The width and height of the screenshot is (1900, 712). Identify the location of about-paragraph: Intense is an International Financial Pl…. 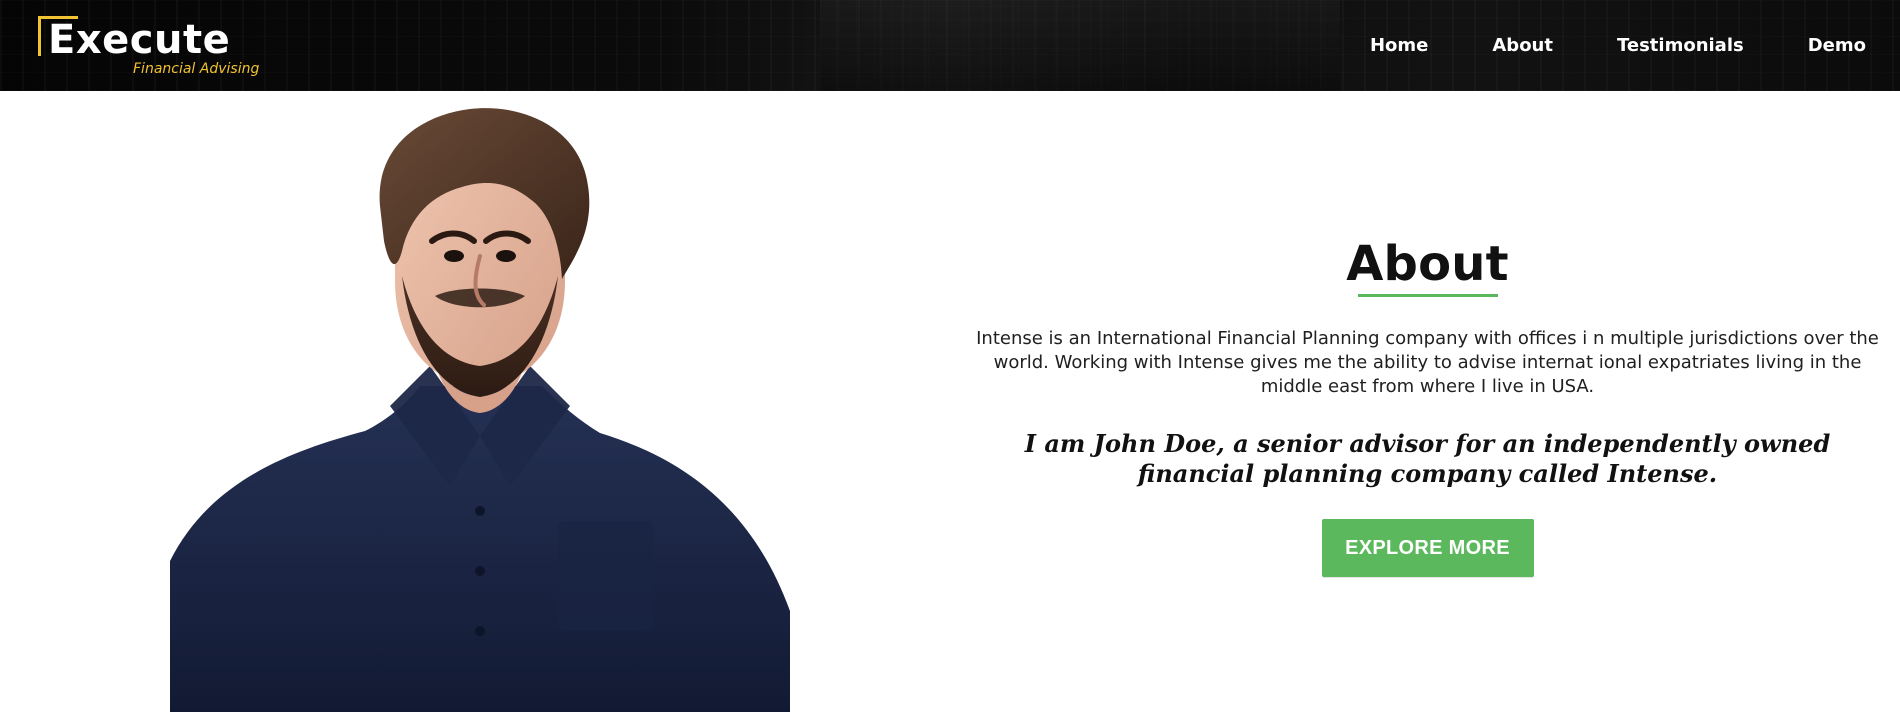
(1427, 362).